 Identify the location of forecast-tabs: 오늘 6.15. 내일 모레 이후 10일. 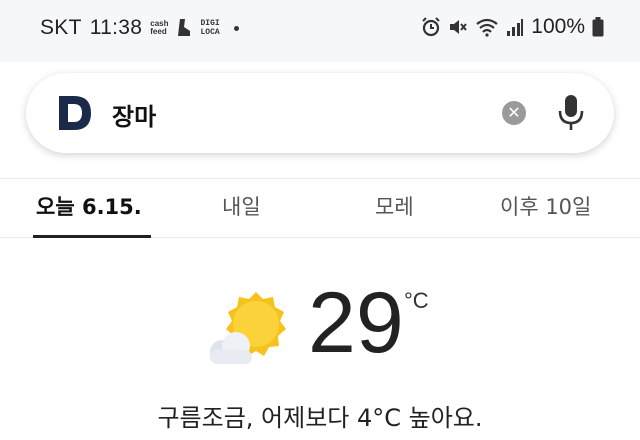
(320, 208).